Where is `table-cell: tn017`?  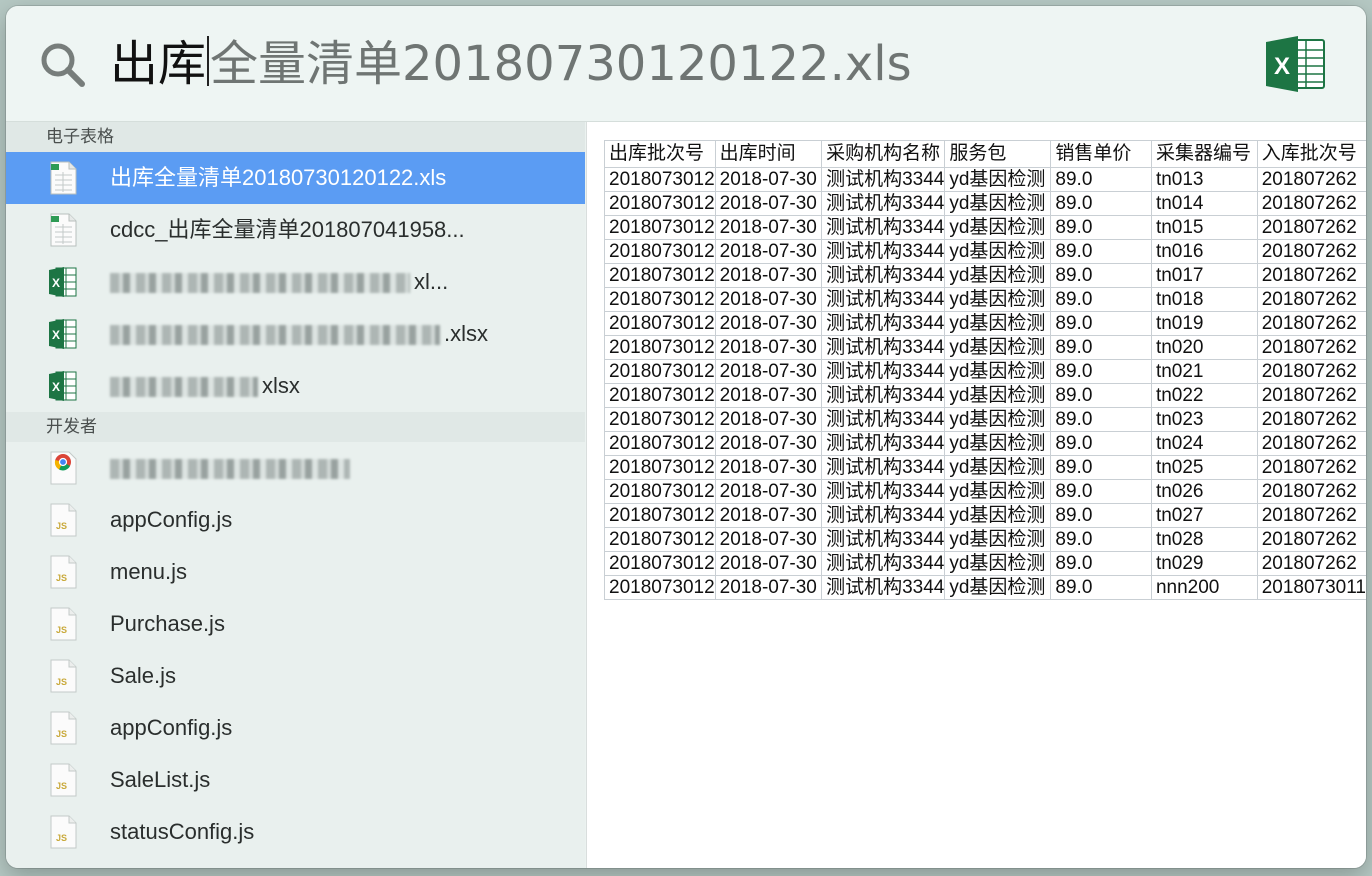 table-cell: tn017 is located at coordinates (1204, 275).